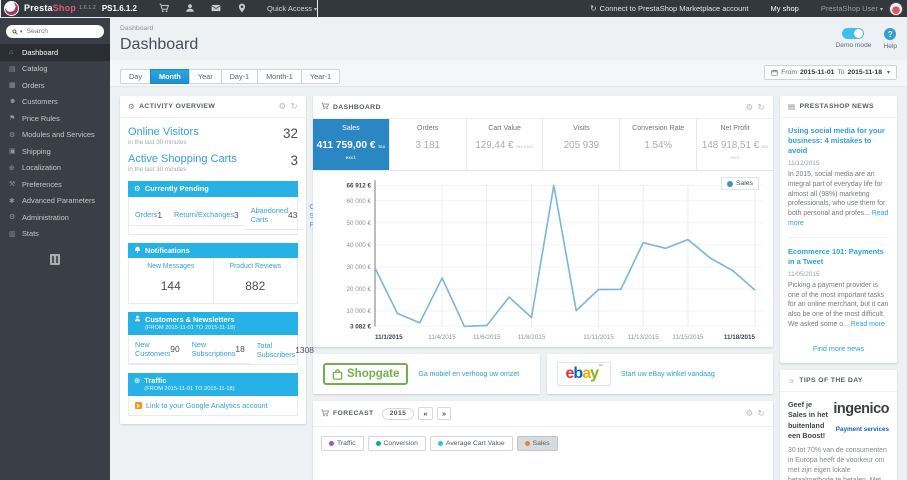  Describe the element at coordinates (55, 102) in the screenshot. I see `sidebar-item-customers: ☻ Customers` at that location.